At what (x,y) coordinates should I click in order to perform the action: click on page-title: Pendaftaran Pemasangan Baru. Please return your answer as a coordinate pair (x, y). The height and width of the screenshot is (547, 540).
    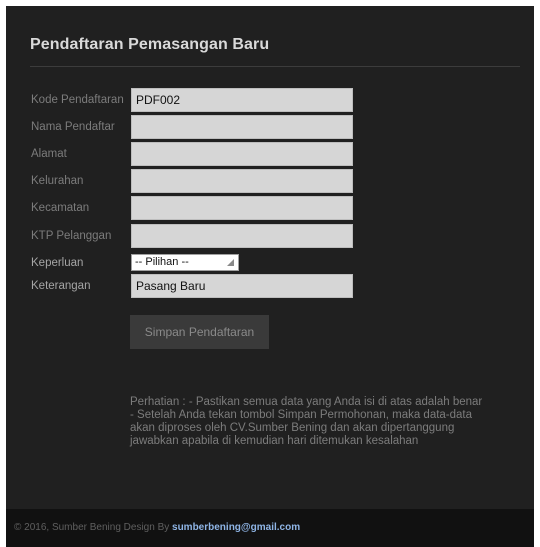
    Looking at the image, I should click on (150, 44).